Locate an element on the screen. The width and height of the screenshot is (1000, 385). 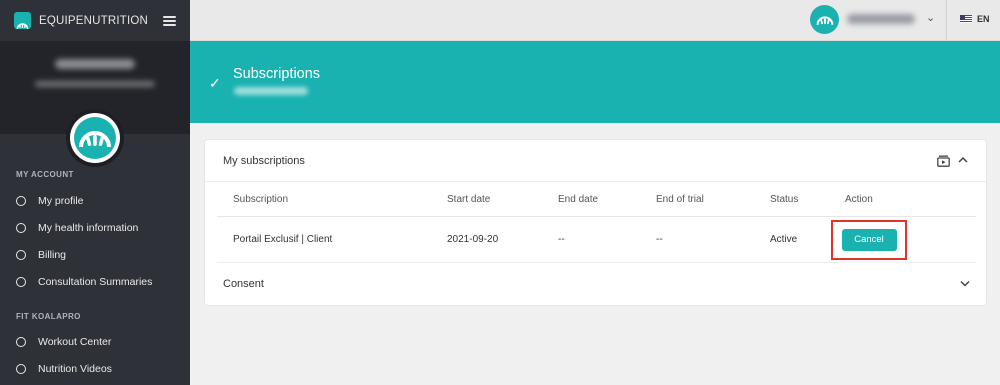
action-cell: Cancel is located at coordinates (902, 239).